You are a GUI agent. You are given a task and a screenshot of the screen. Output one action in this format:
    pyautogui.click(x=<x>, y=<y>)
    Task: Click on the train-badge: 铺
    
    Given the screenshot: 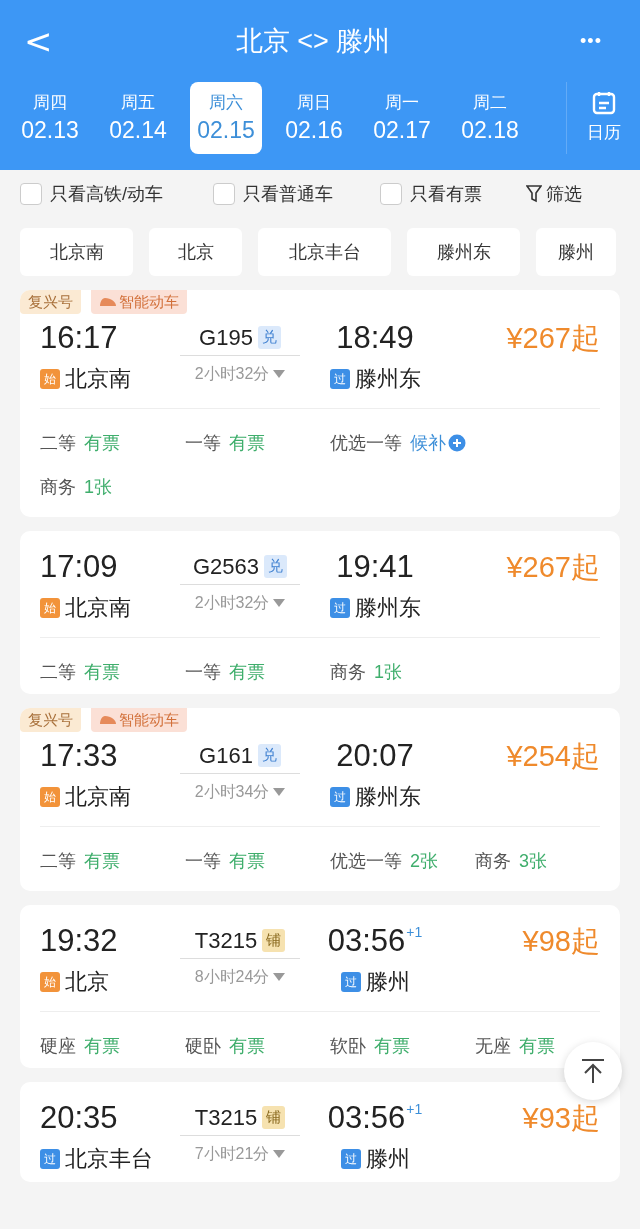 What is the action you would take?
    pyautogui.click(x=274, y=940)
    